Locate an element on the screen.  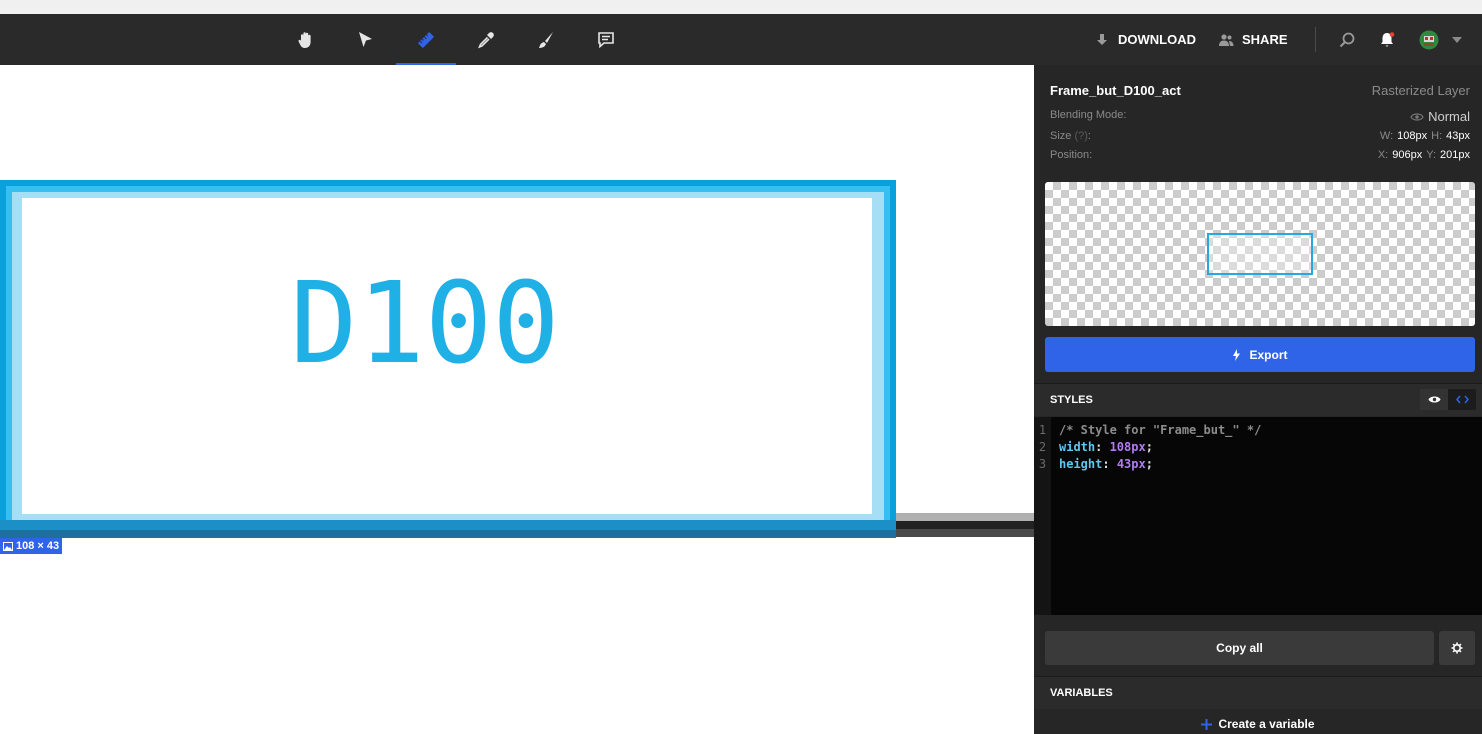
ruler-tool is located at coordinates (426, 39).